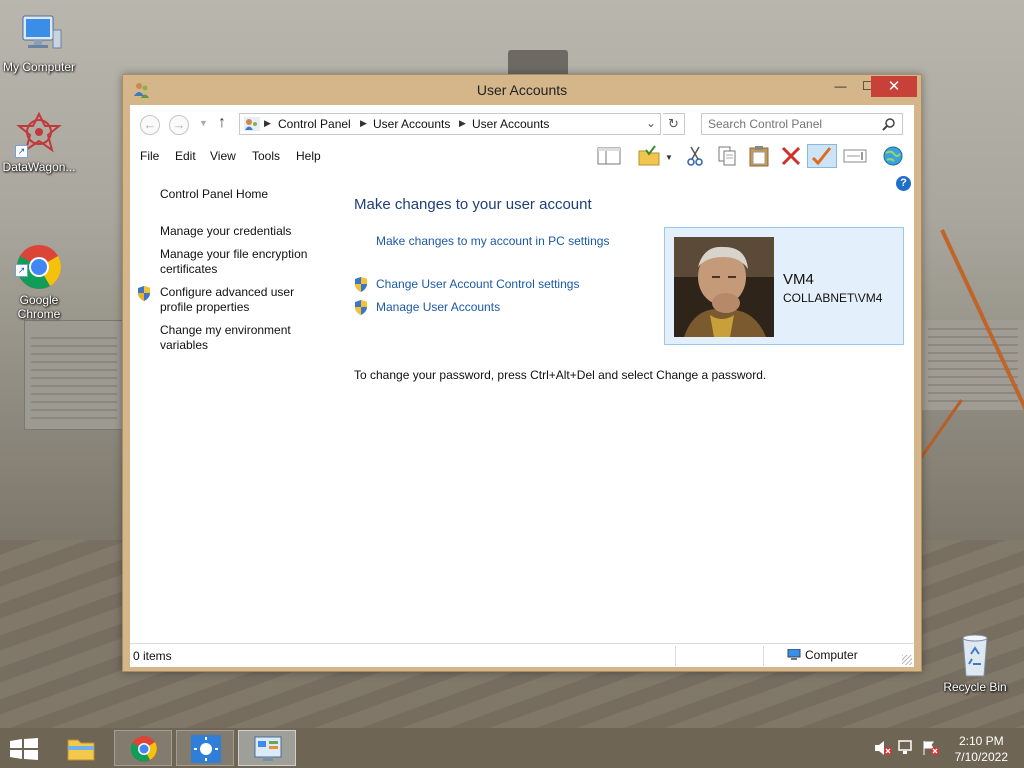 The width and height of the screenshot is (1024, 768). What do you see at coordinates (907, 748) in the screenshot?
I see `network-icon` at bounding box center [907, 748].